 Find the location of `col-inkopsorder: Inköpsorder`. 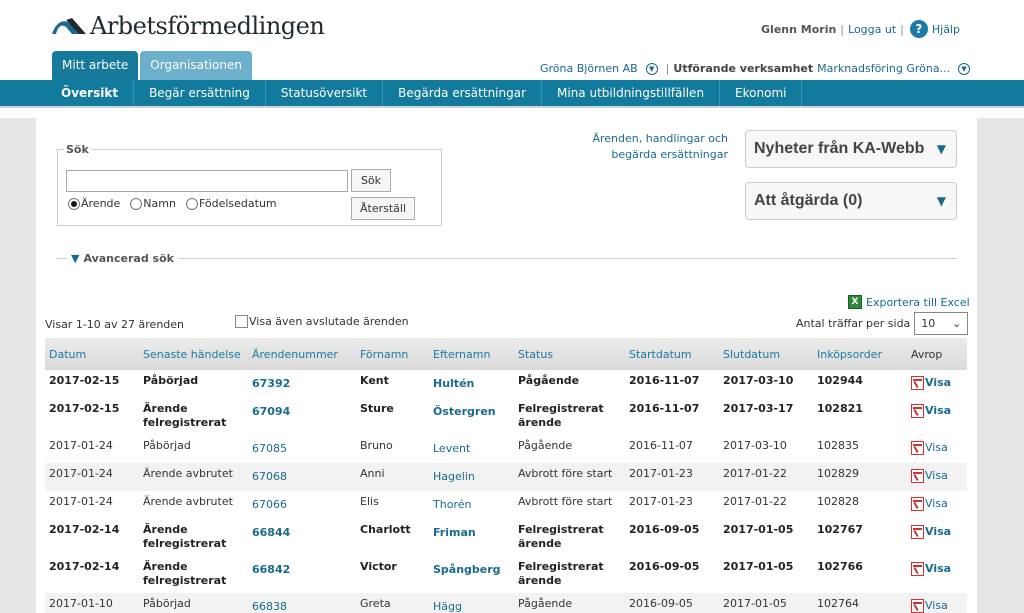

col-inkopsorder: Inköpsorder is located at coordinates (860, 354).